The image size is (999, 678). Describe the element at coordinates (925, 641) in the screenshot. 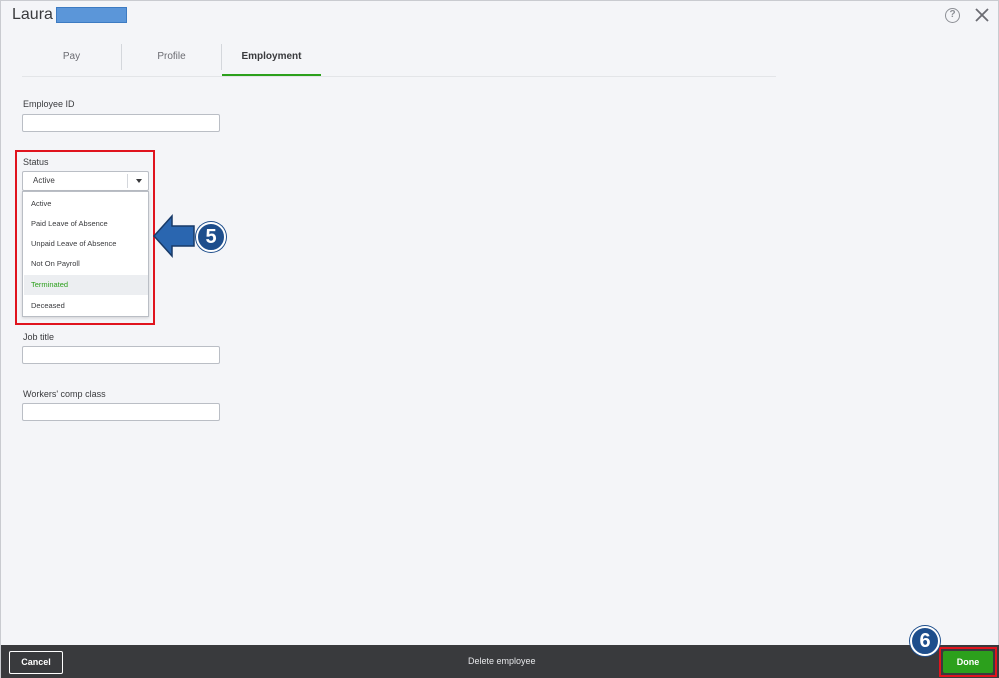

I see `step-6-badge: 6` at that location.